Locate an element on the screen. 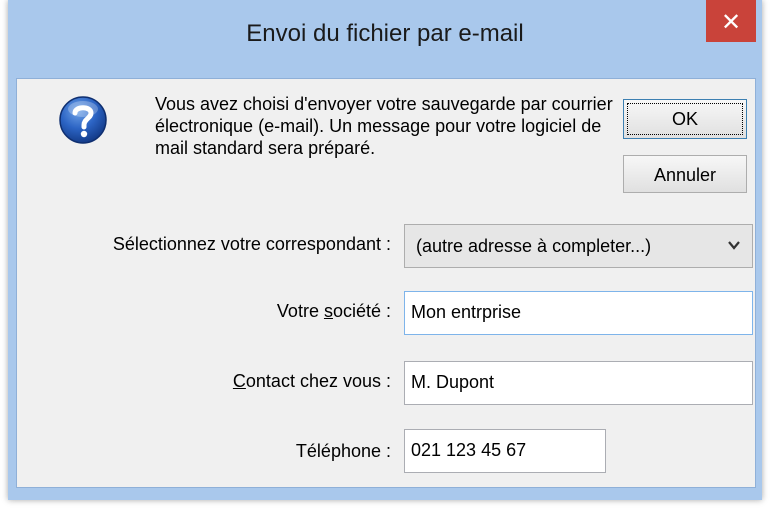 The height and width of the screenshot is (508, 770). close-button: ✕ is located at coordinates (731, 21).